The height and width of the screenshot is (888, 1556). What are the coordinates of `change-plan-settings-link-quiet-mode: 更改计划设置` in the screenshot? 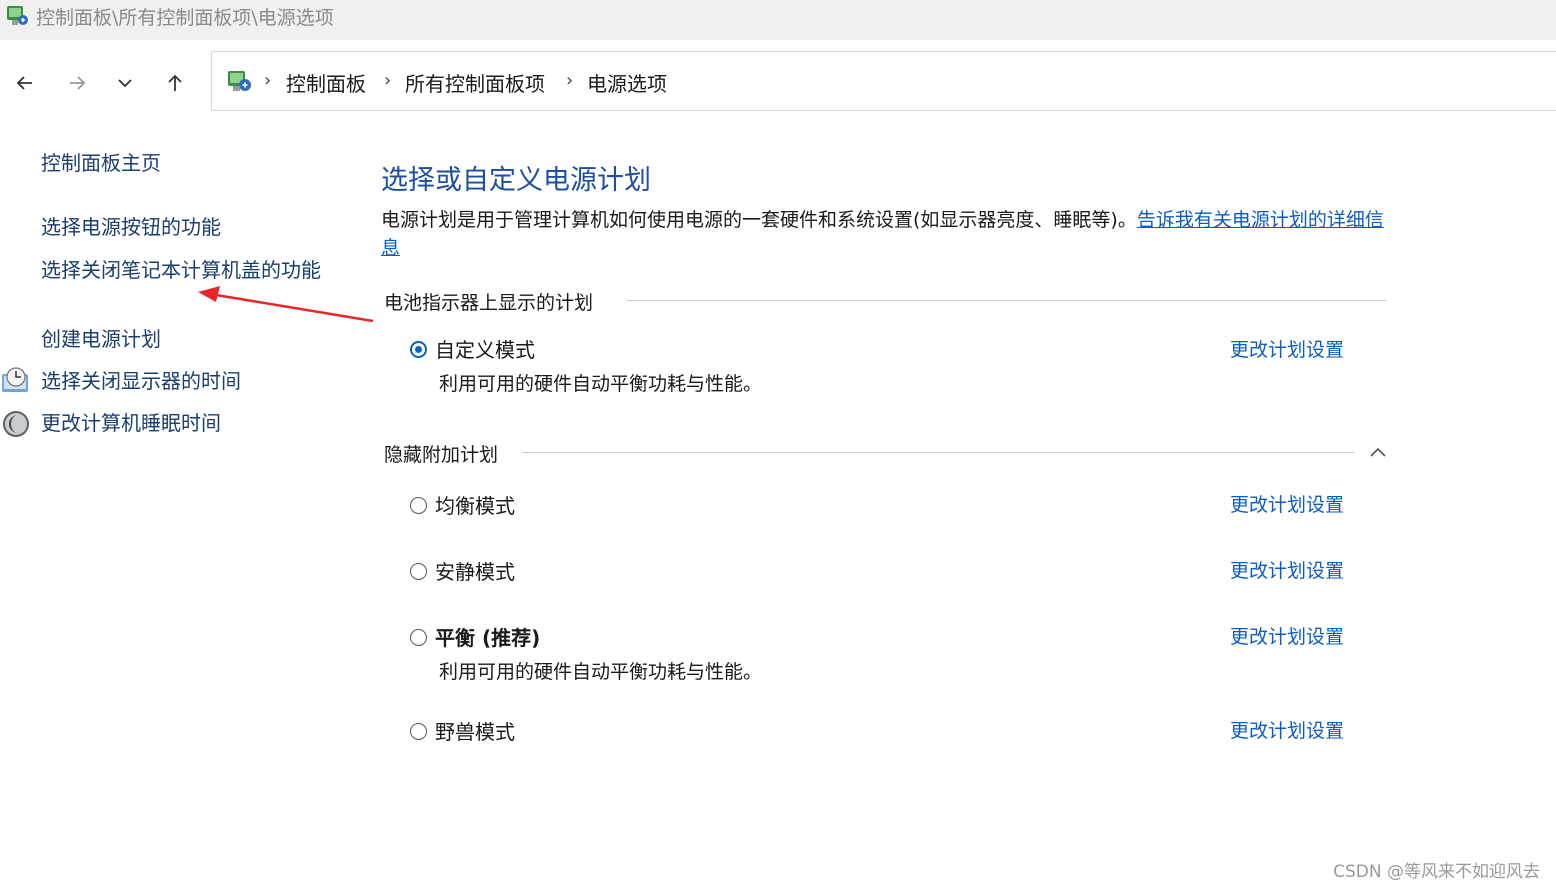 It's located at (1287, 569).